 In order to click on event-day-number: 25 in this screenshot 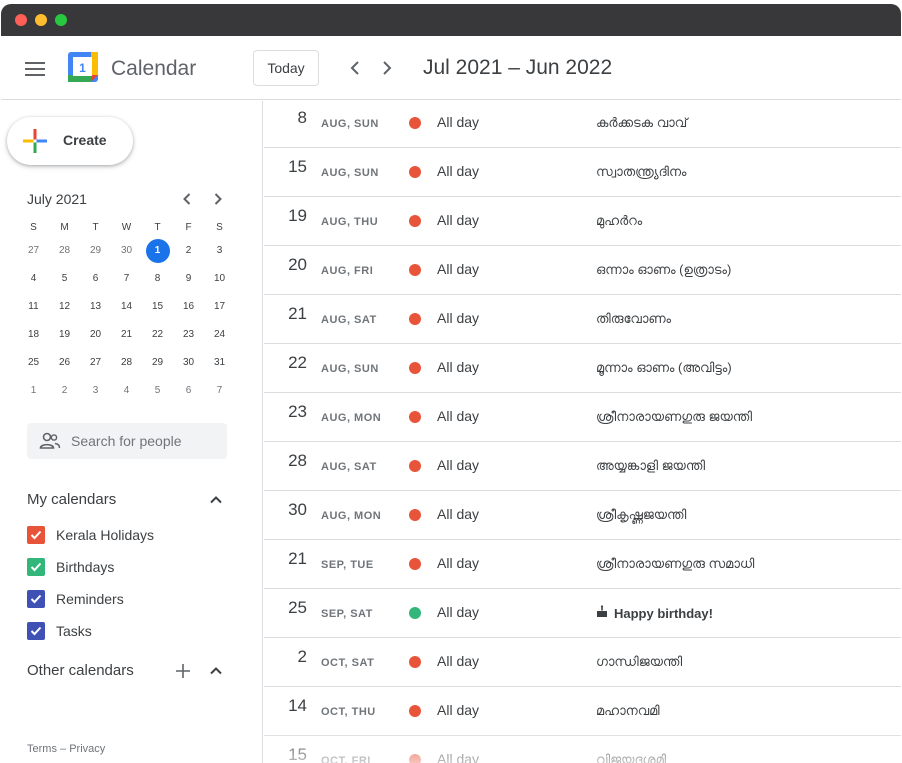, I will do `click(285, 608)`.